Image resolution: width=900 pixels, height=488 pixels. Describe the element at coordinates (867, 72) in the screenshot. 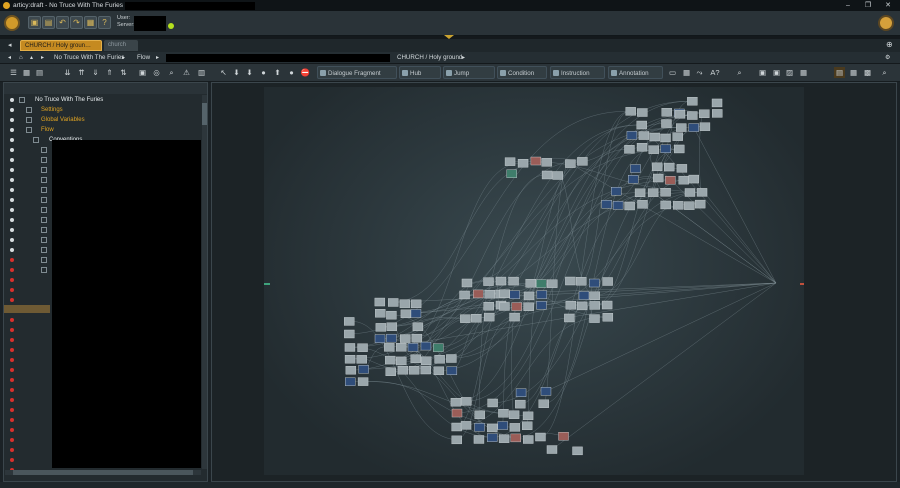

I see `layout-3-icon: ▩` at that location.